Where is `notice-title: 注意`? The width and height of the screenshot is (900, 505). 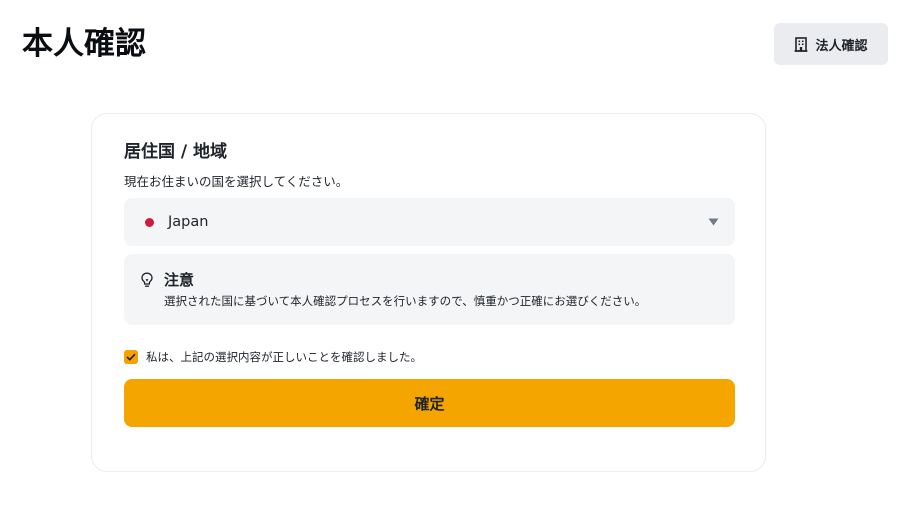
notice-title: 注意 is located at coordinates (179, 280).